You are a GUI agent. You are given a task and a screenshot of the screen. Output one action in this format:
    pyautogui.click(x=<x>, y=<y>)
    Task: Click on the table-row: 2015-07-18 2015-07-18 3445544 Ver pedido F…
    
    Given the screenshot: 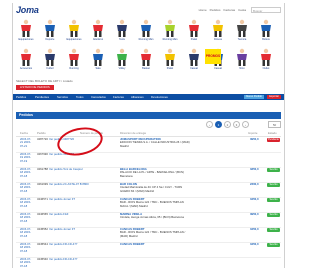 What is the action you would take?
    pyautogui.click(x=148, y=250)
    